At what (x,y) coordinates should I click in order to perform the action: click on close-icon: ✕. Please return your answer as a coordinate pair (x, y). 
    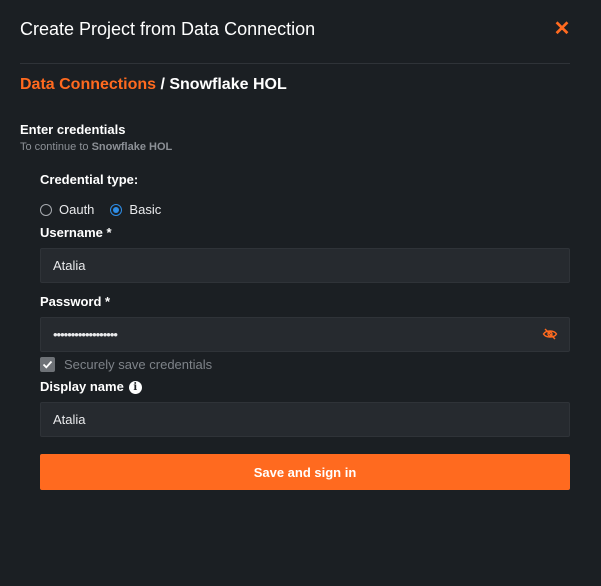
    Looking at the image, I should click on (562, 29).